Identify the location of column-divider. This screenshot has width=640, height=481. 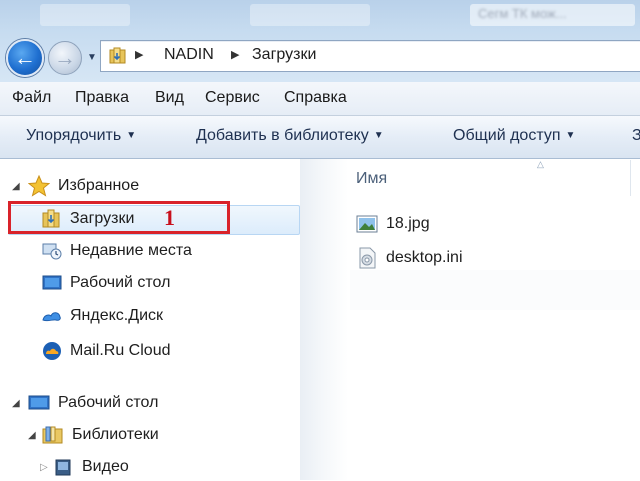
(630, 178).